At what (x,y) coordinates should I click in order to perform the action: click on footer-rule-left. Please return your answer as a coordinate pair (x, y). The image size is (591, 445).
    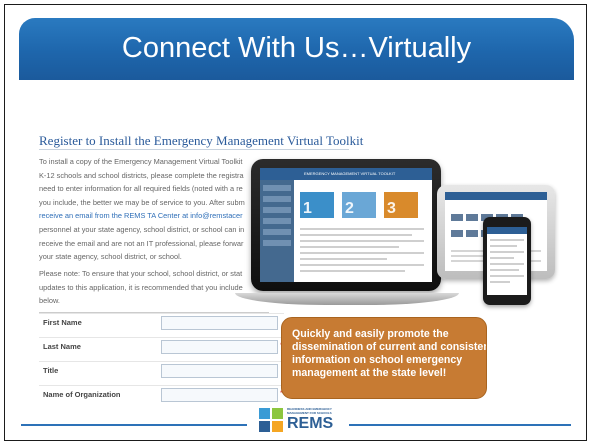
    Looking at the image, I should click on (134, 425).